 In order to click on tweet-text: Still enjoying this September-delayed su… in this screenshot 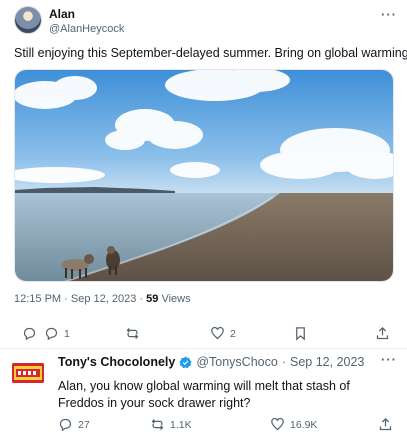, I will do `click(210, 53)`.